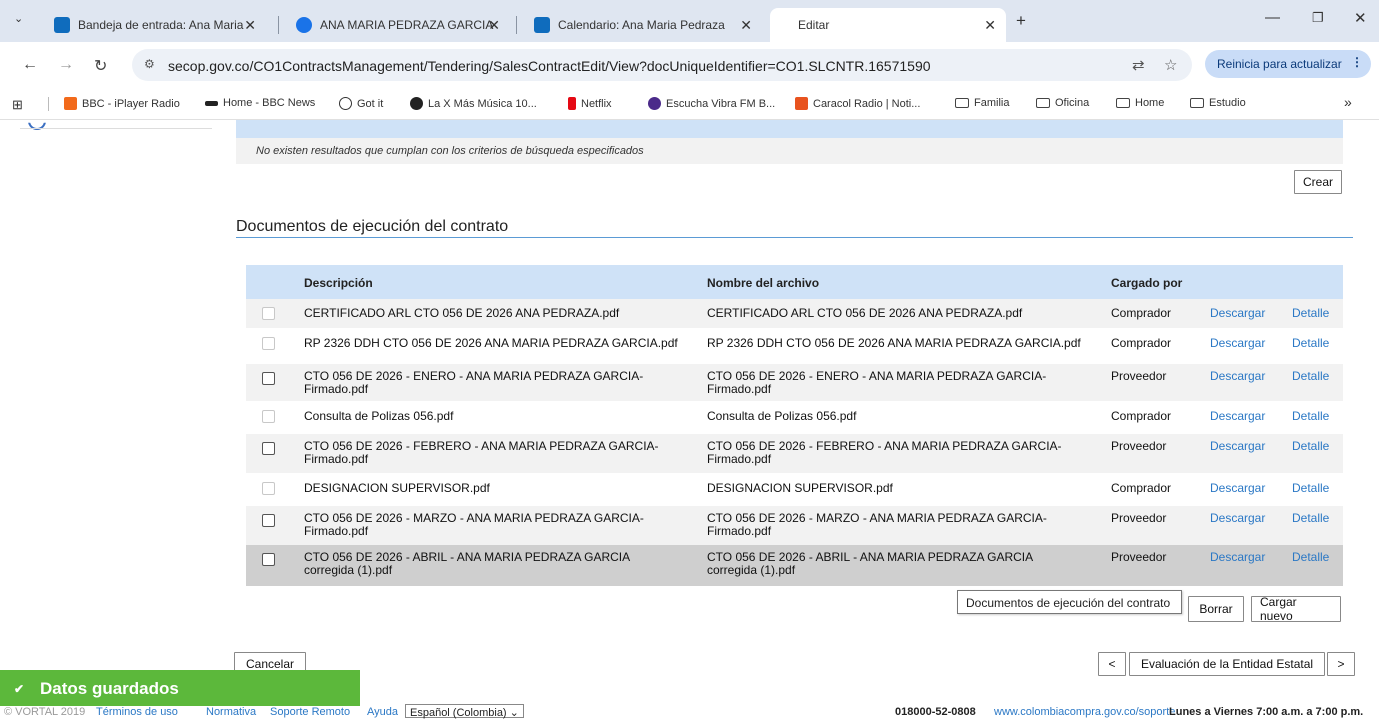  Describe the element at coordinates (590, 103) in the screenshot. I see `bookmark-netflix: Netflix` at that location.